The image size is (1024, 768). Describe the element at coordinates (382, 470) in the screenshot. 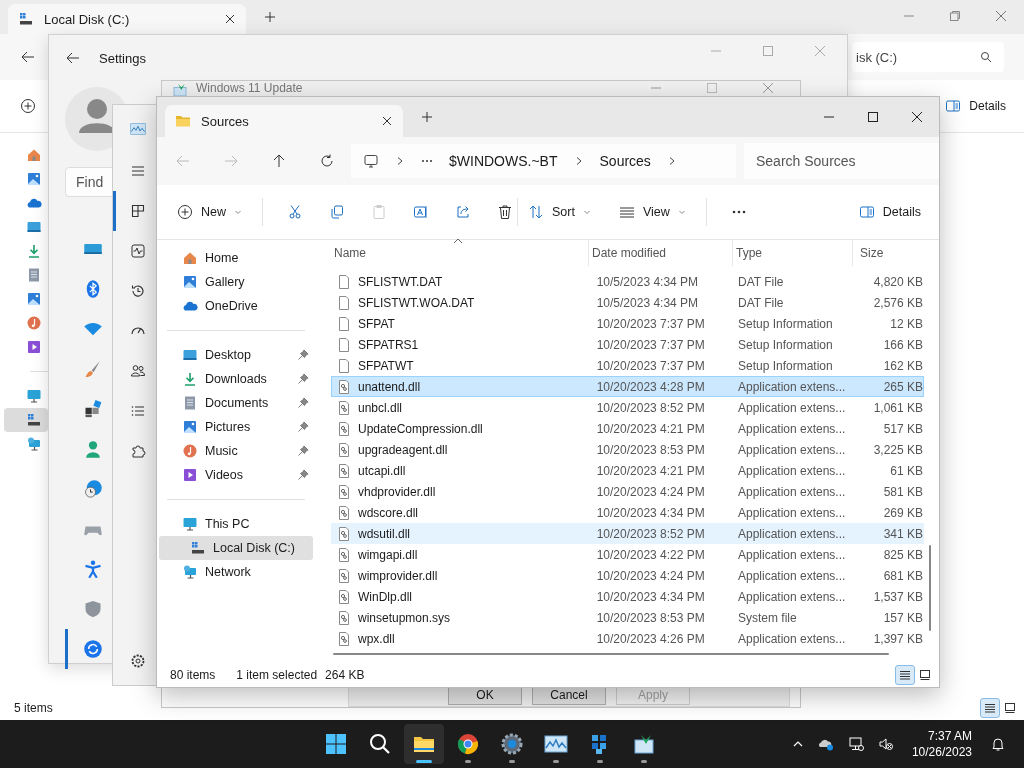

I see `file-name: utcapi.dll` at that location.